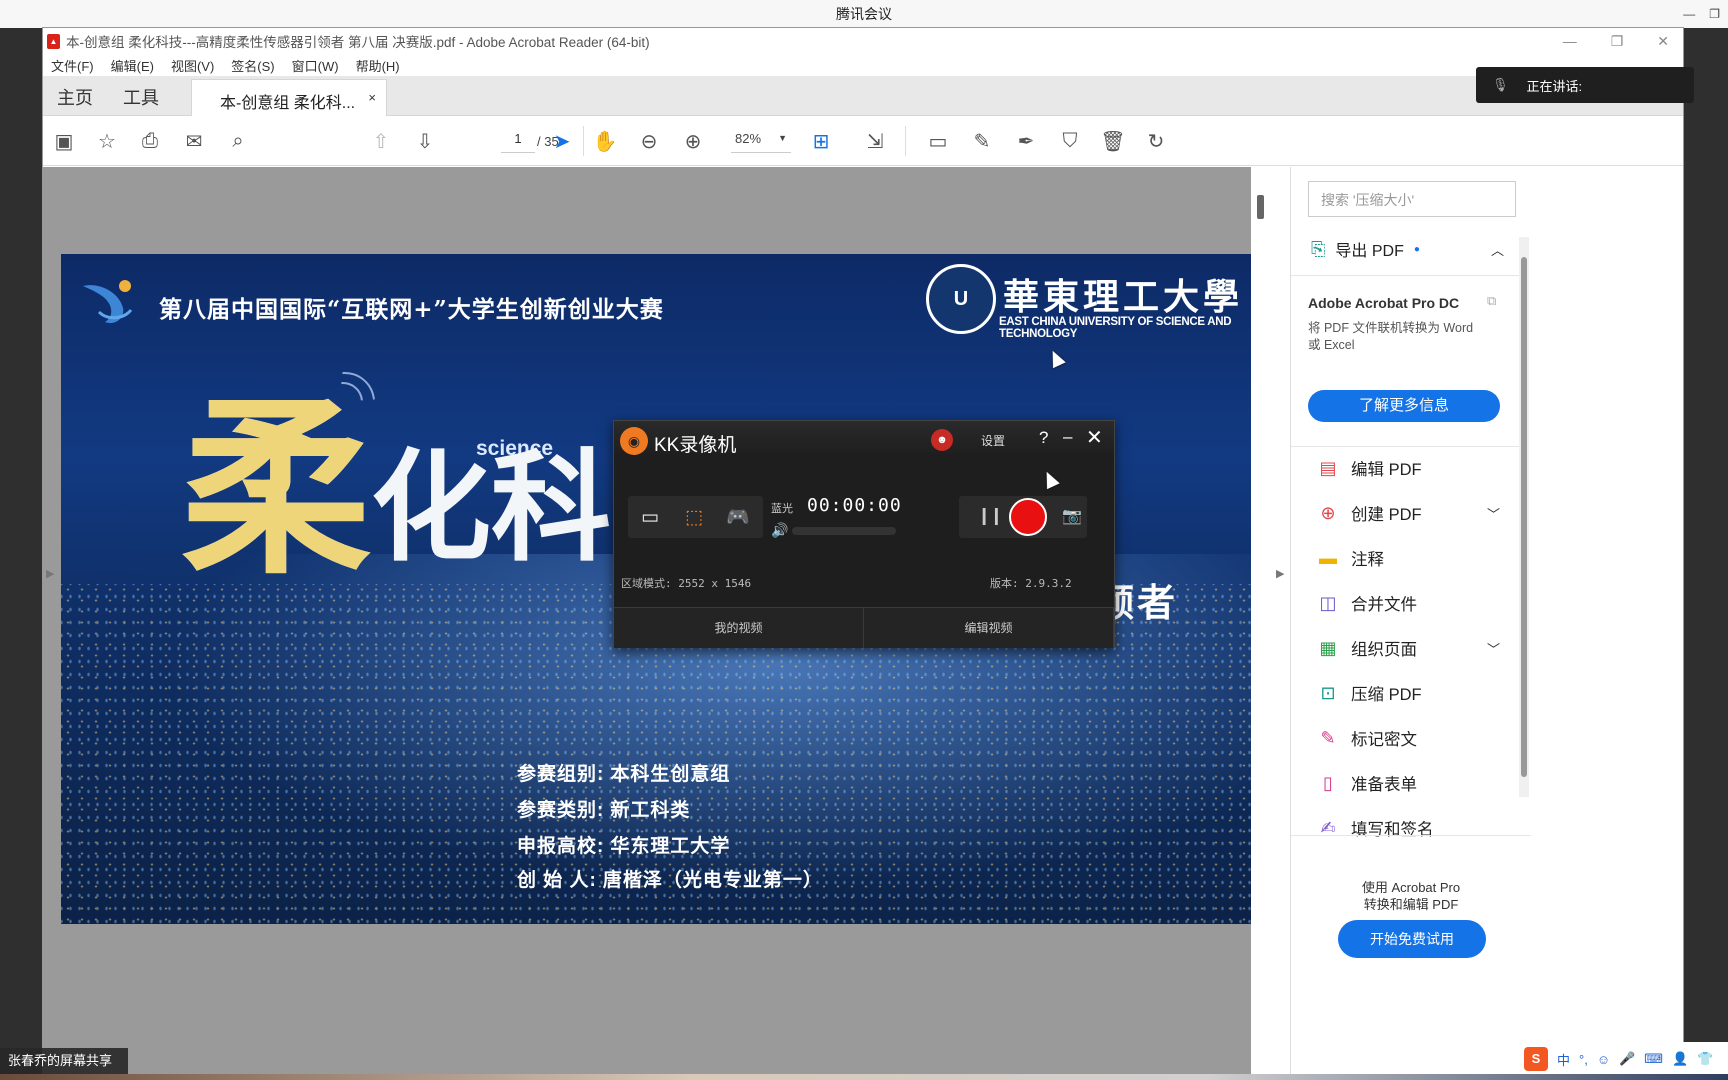 This screenshot has height=1080, width=1728. Describe the element at coordinates (289, 97) in the screenshot. I see `tab-document: 本-创意组 柔化科... ×` at that location.